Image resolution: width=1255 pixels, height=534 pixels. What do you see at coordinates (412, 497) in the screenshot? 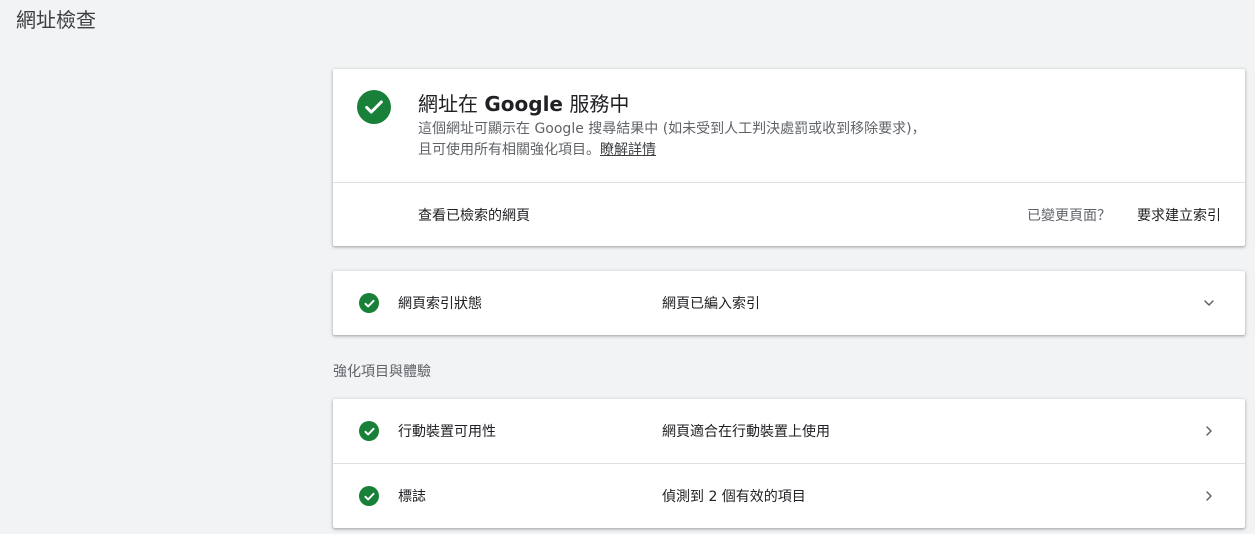
I see `enhancement-label: 標誌` at bounding box center [412, 497].